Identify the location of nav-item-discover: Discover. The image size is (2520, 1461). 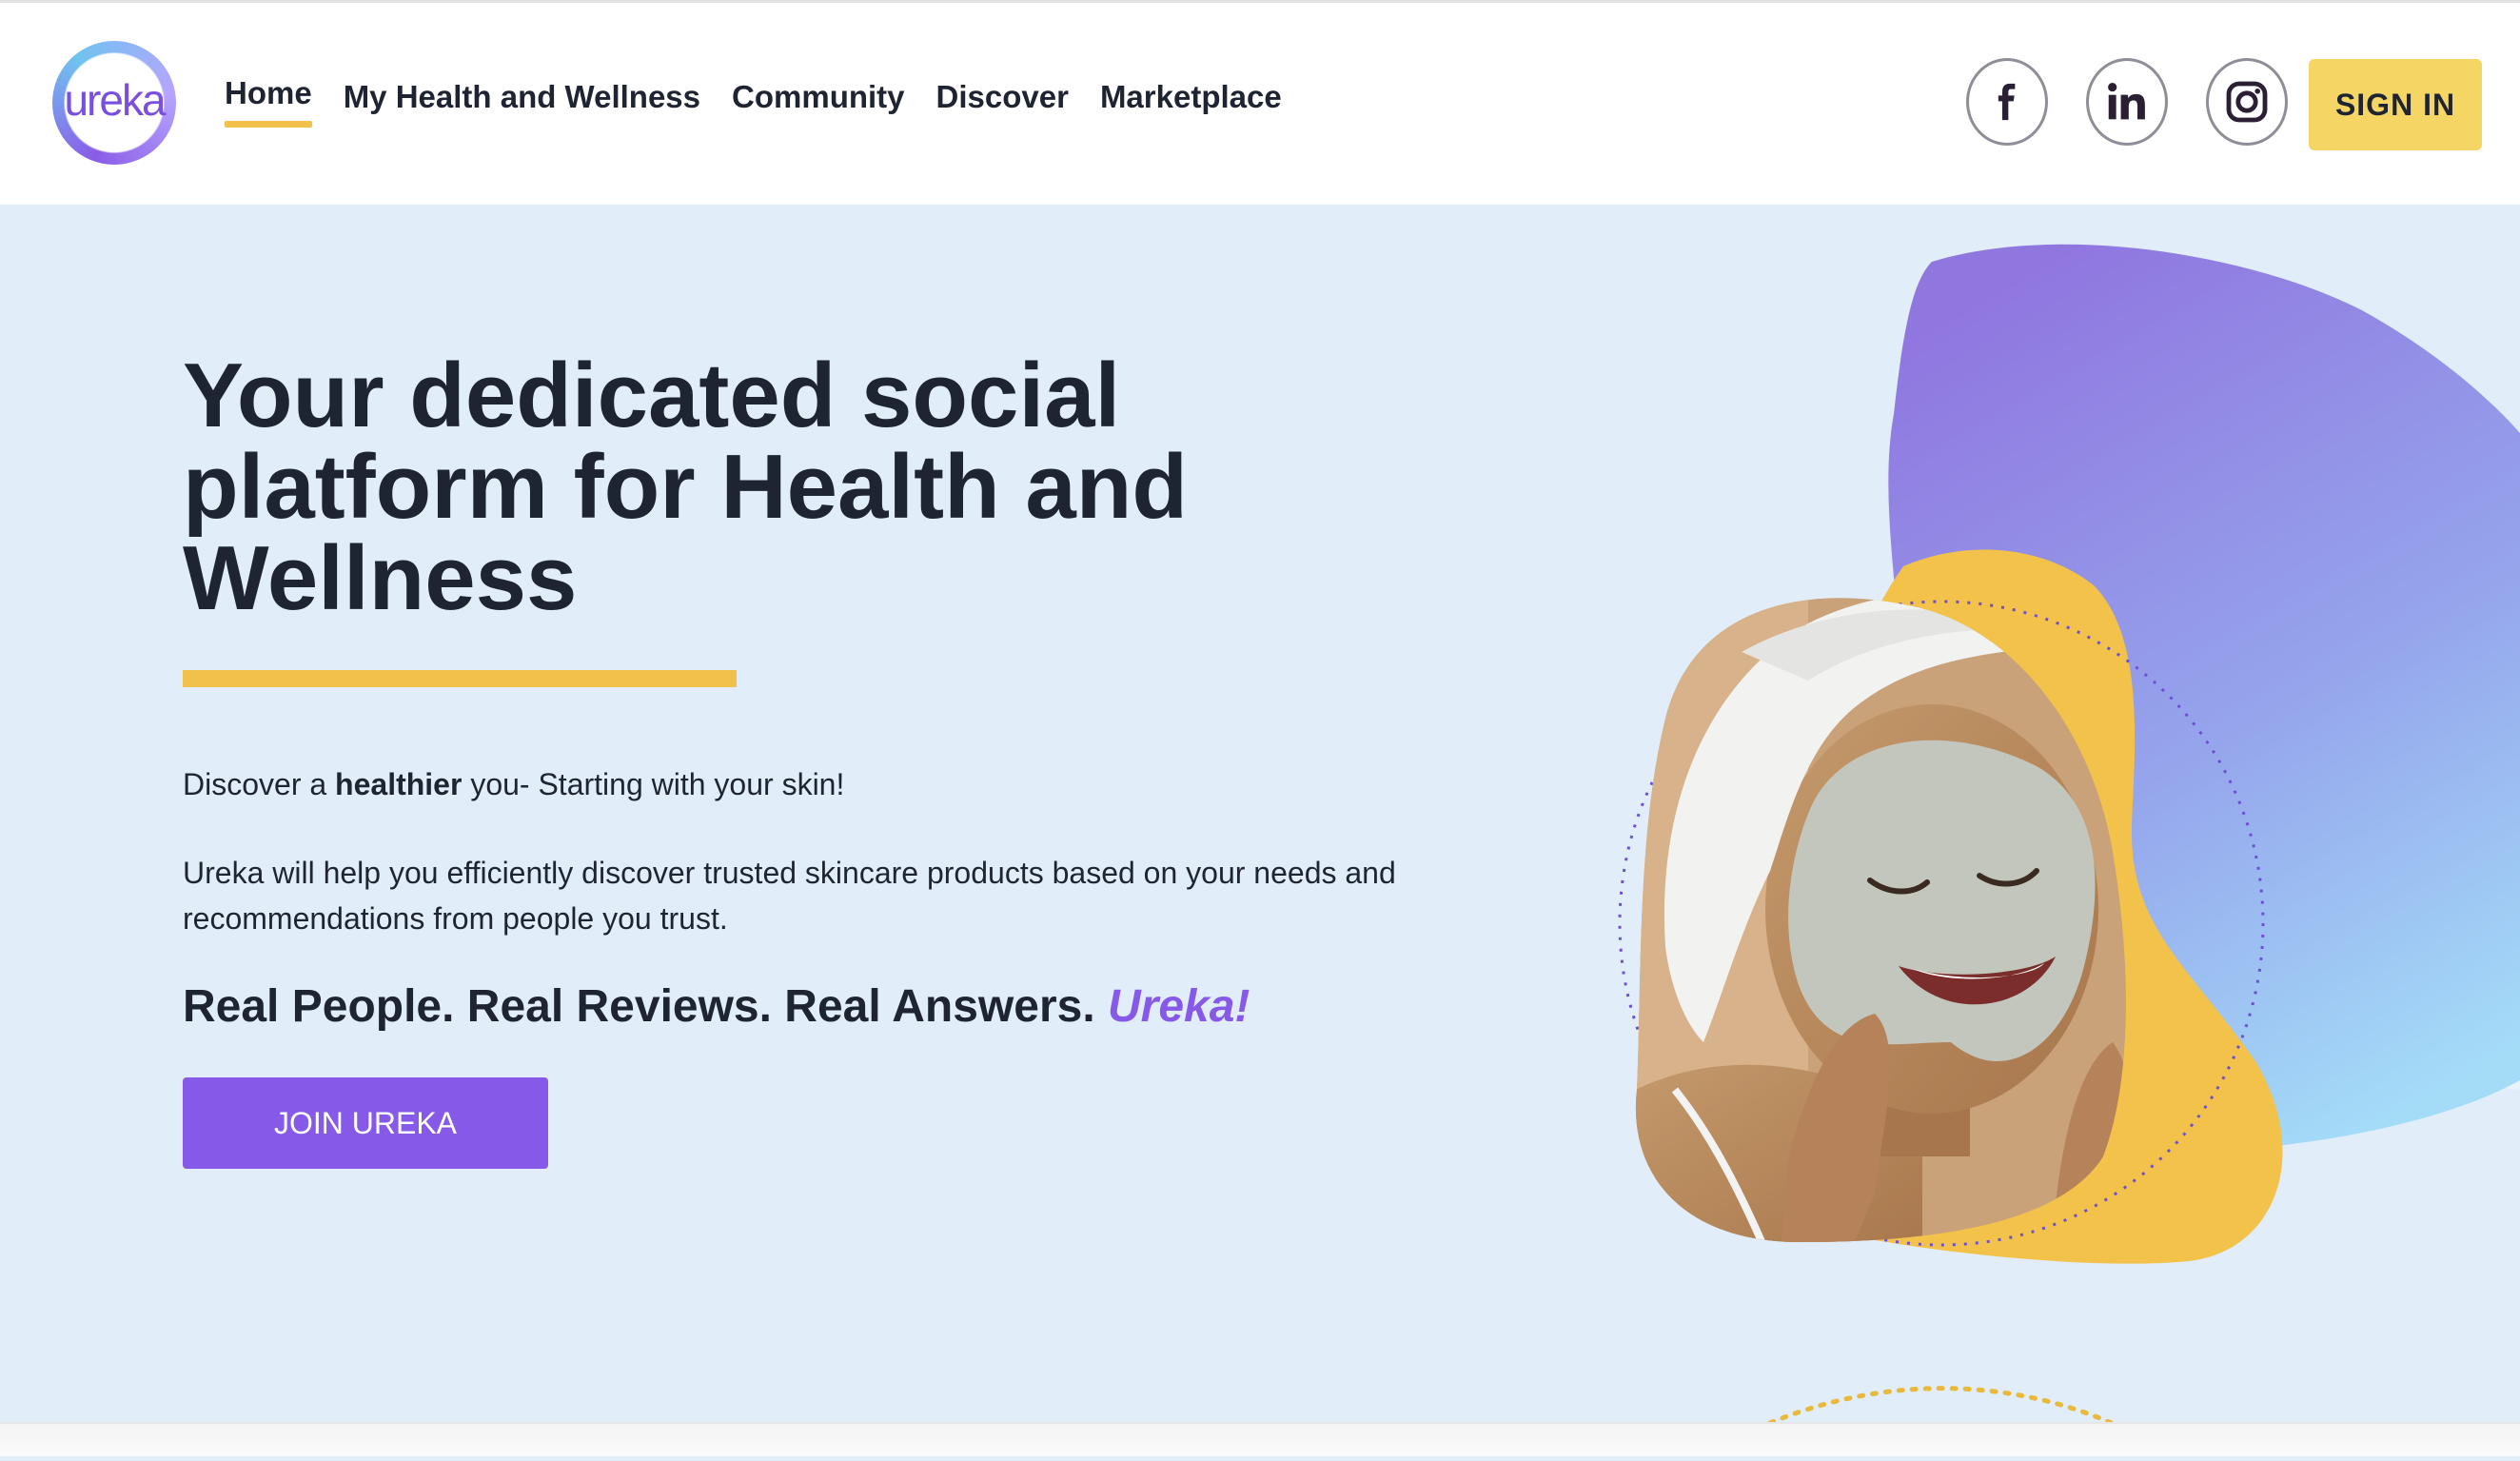
(1002, 97).